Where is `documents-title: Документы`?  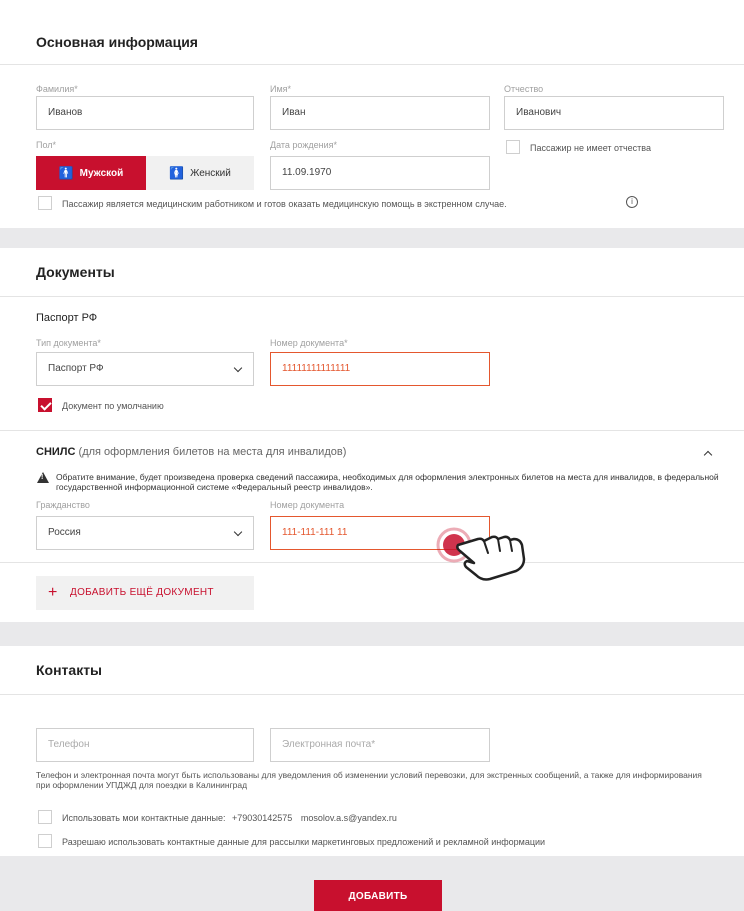
documents-title: Документы is located at coordinates (75, 272).